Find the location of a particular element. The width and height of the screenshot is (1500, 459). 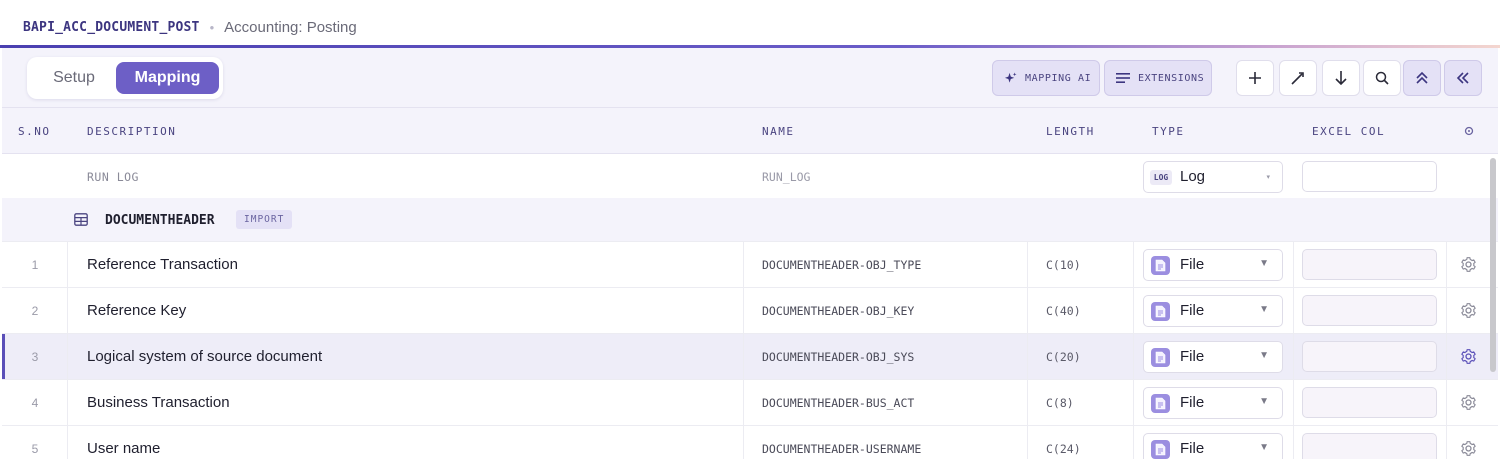

bapi-title: BAPI_ACC_DOCUMENT_POST is located at coordinates (111, 27).